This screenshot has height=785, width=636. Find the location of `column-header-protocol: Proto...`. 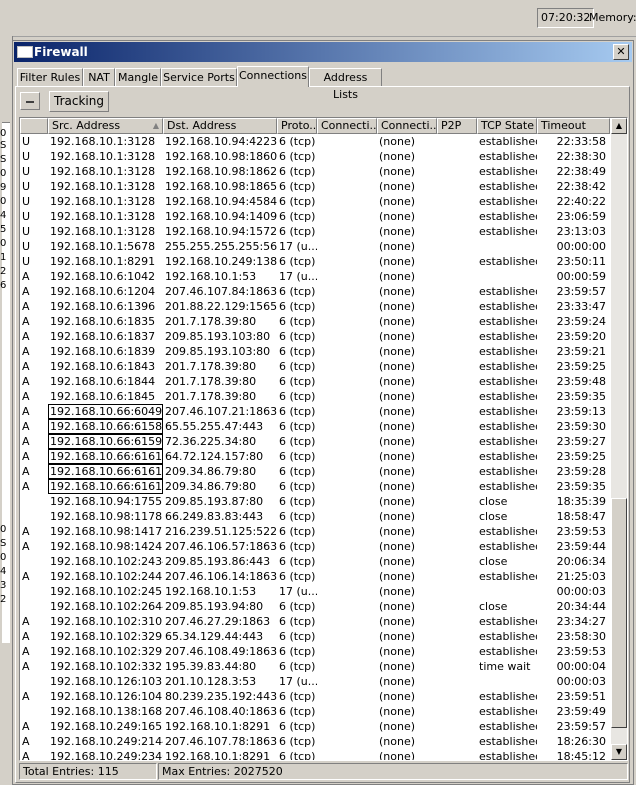

column-header-protocol: Proto... is located at coordinates (297, 126).